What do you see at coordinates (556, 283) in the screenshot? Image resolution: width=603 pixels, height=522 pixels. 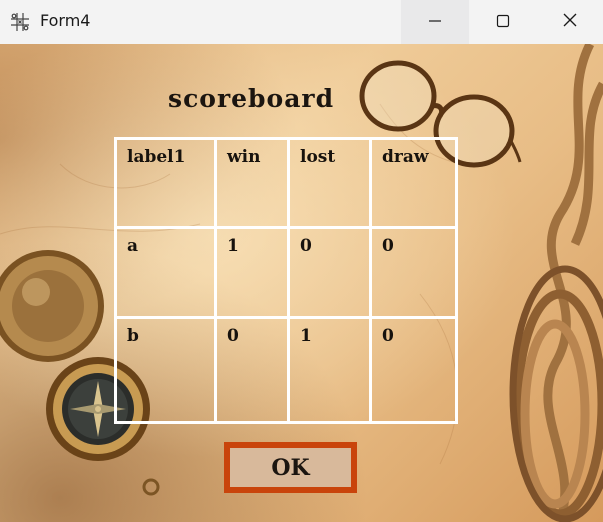 I see `rope-image` at bounding box center [556, 283].